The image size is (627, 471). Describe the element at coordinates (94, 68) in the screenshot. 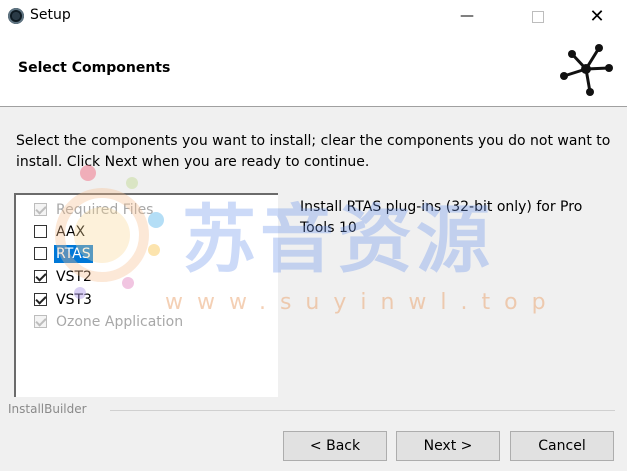

I see `page-title: Select Components` at that location.